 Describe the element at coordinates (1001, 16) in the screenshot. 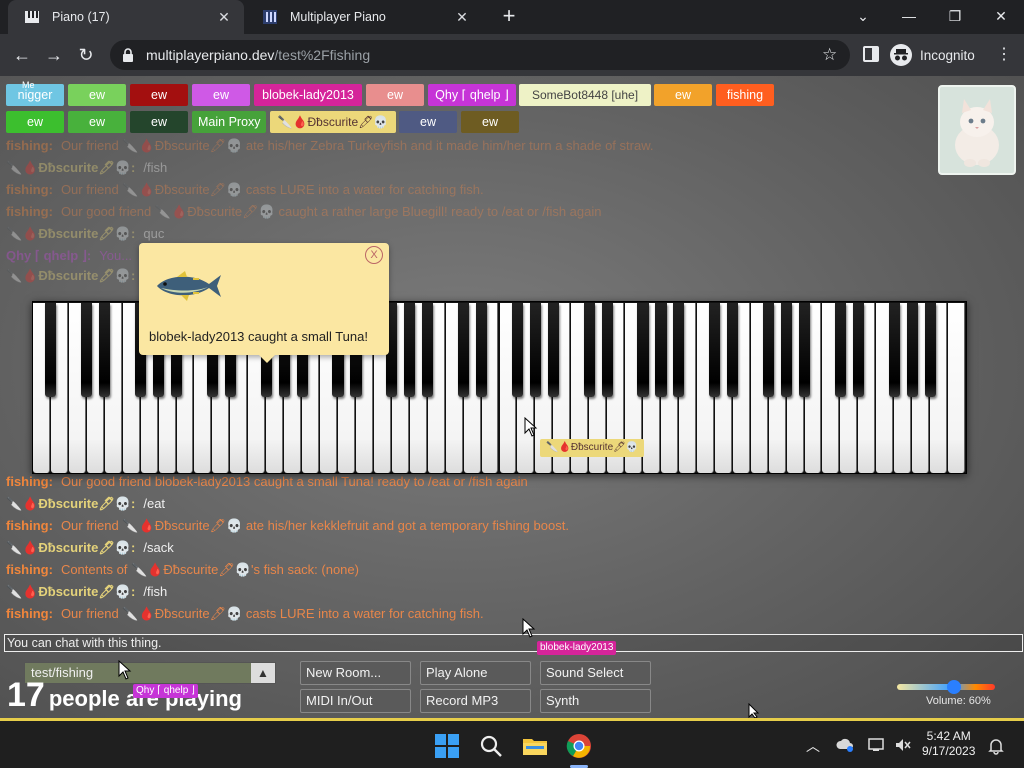

I see `close-window-icon: ✕` at that location.